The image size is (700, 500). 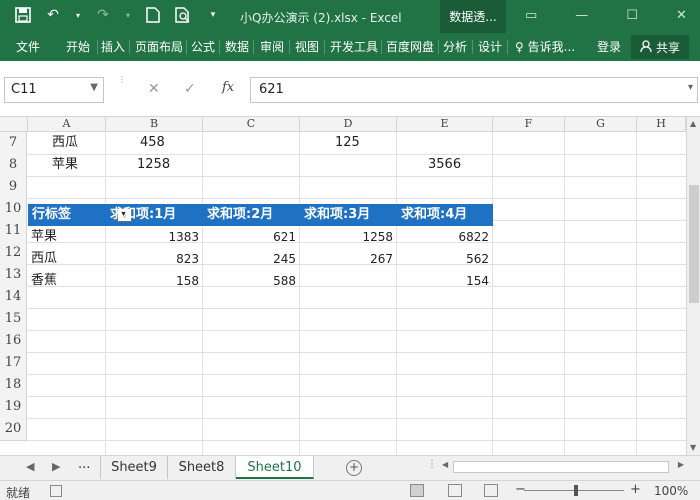 I want to click on sheet-tab-sheet9: Sheet9, so click(x=134, y=467).